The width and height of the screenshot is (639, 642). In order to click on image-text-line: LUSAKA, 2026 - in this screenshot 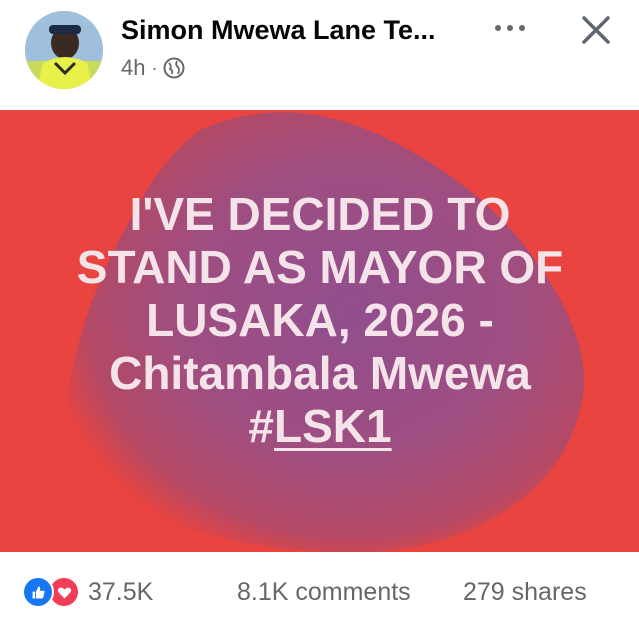, I will do `click(320, 320)`.